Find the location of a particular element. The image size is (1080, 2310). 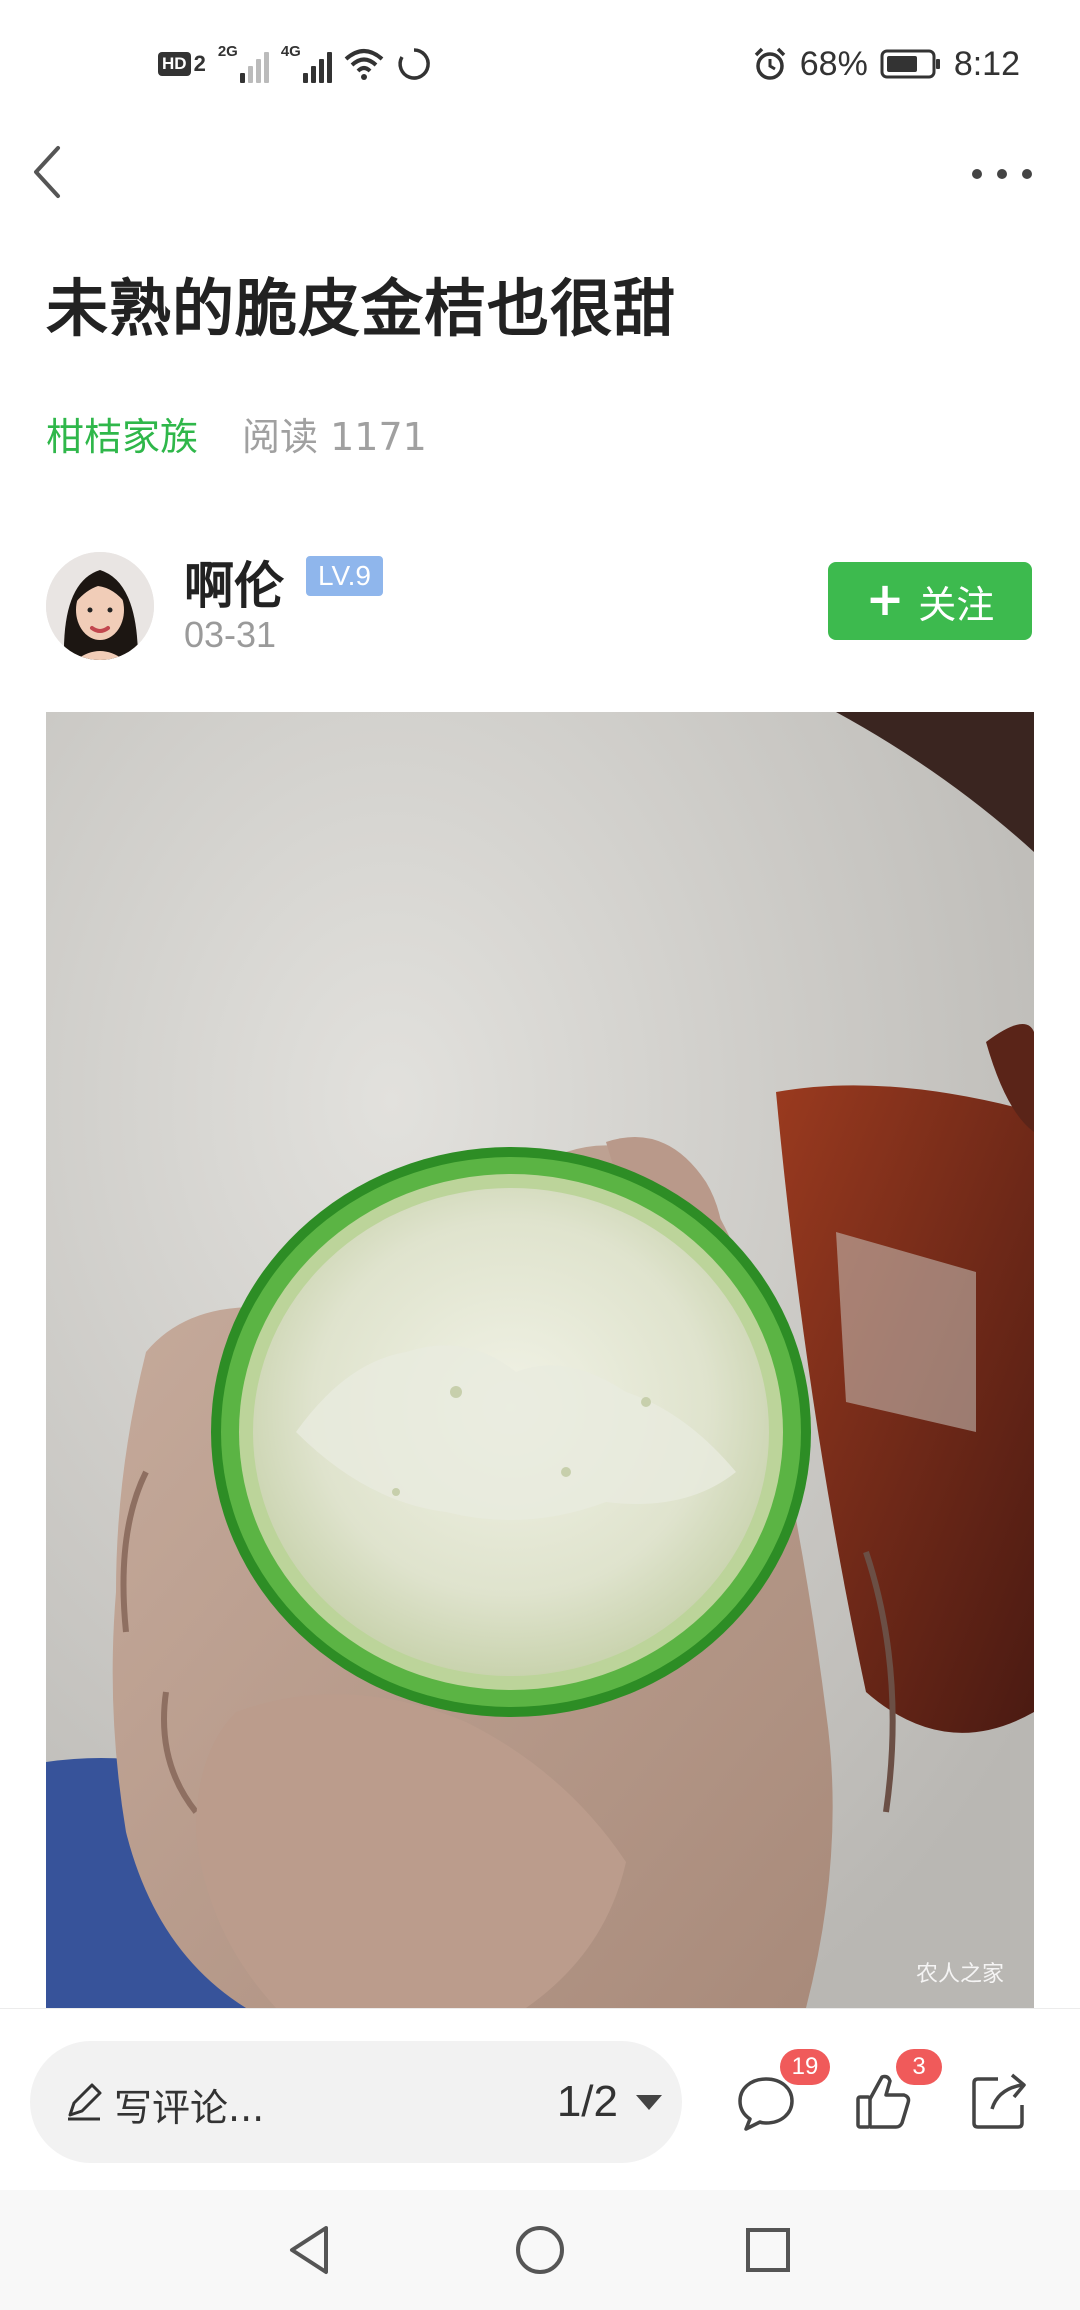

page-indicator: 1/2 is located at coordinates (587, 2102).